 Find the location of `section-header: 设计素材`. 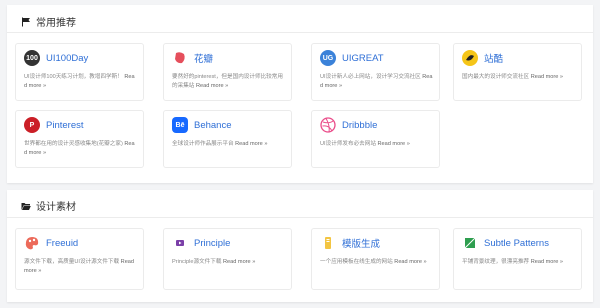

section-header: 设计素材 is located at coordinates (48, 205).